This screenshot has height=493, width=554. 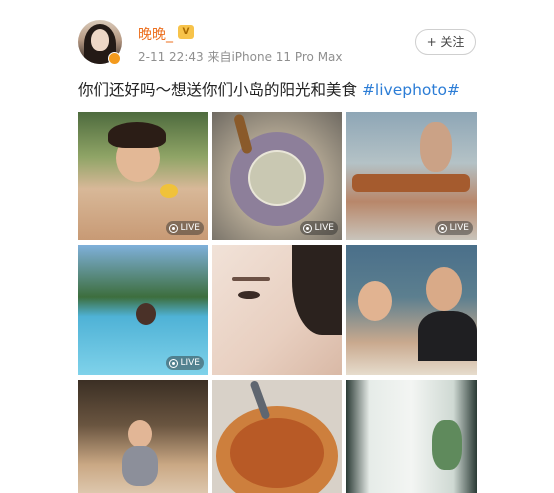 I want to click on photo-7-body, so click(x=140, y=466).